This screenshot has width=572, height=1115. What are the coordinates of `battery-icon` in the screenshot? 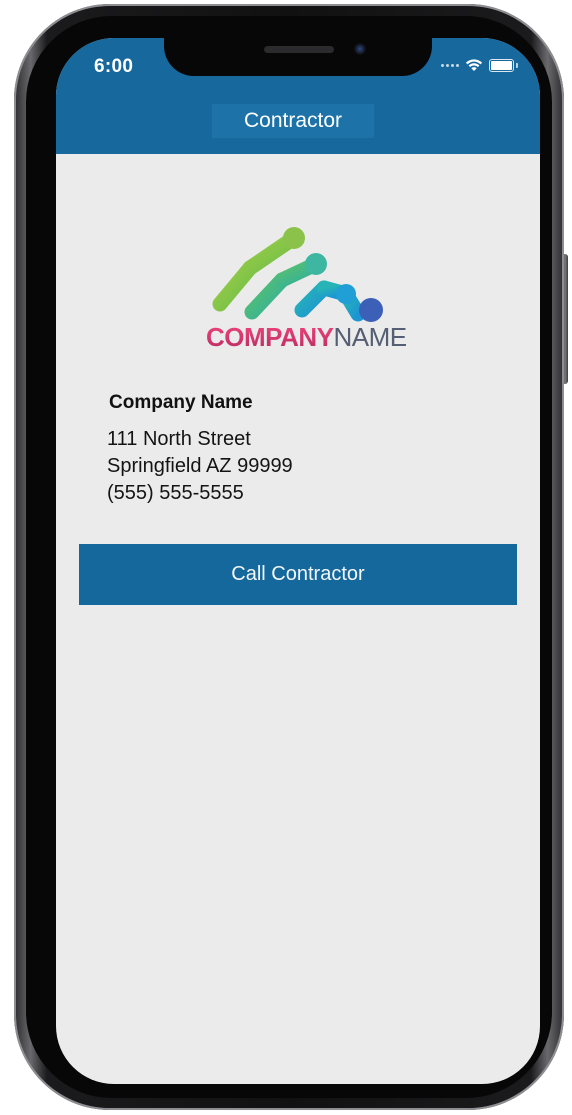 It's located at (501, 65).